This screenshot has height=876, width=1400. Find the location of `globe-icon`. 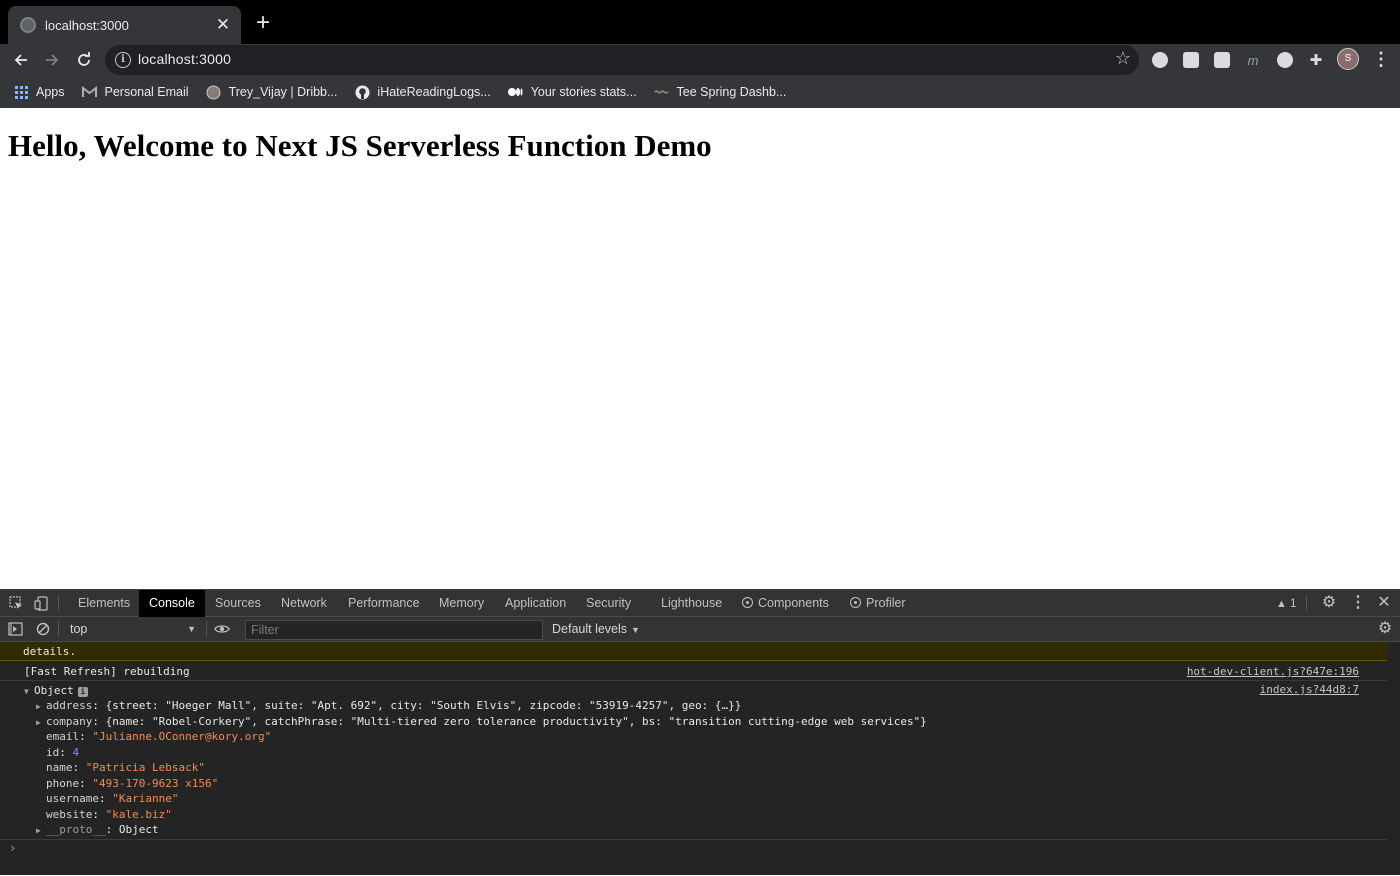

globe-icon is located at coordinates (28, 25).